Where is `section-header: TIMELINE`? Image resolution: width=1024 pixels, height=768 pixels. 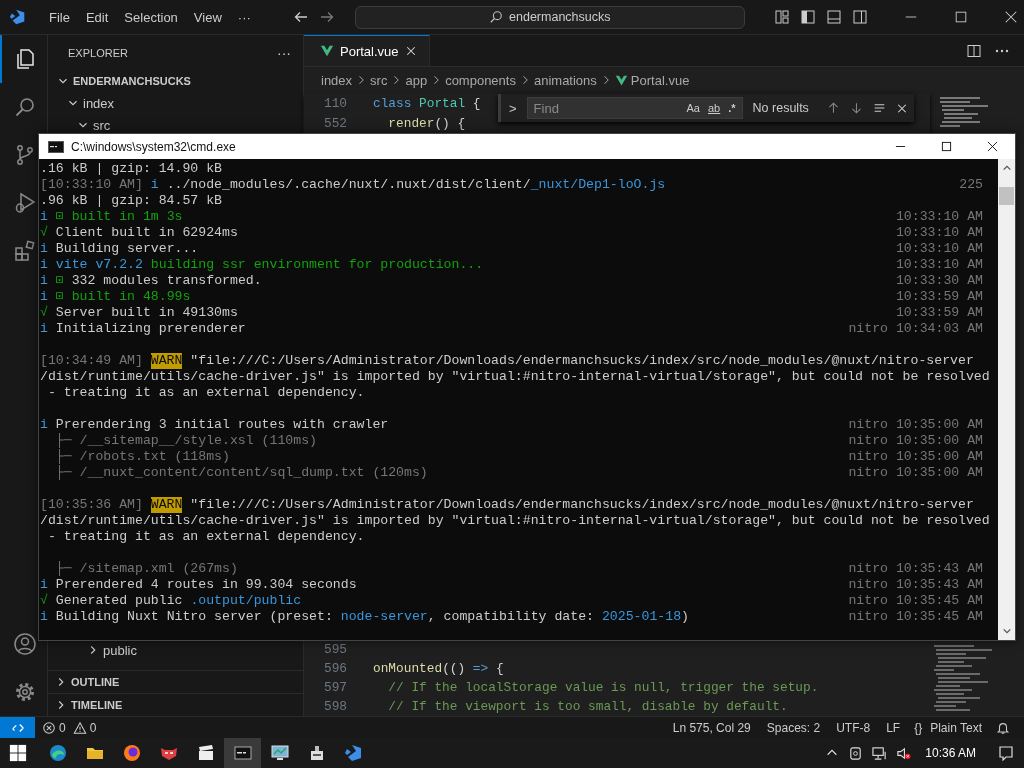
section-header: TIMELINE is located at coordinates (97, 705).